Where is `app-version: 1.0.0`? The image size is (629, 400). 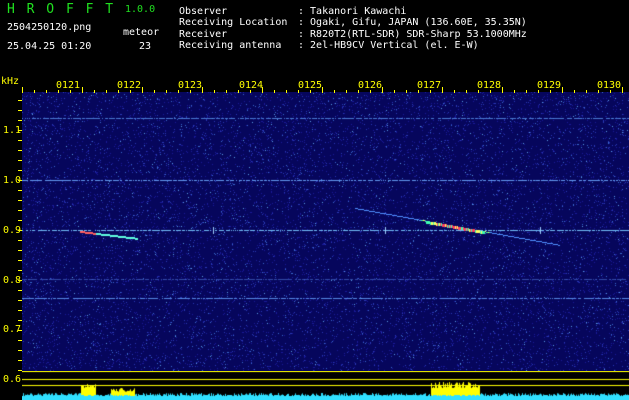 app-version: 1.0.0 is located at coordinates (140, 9).